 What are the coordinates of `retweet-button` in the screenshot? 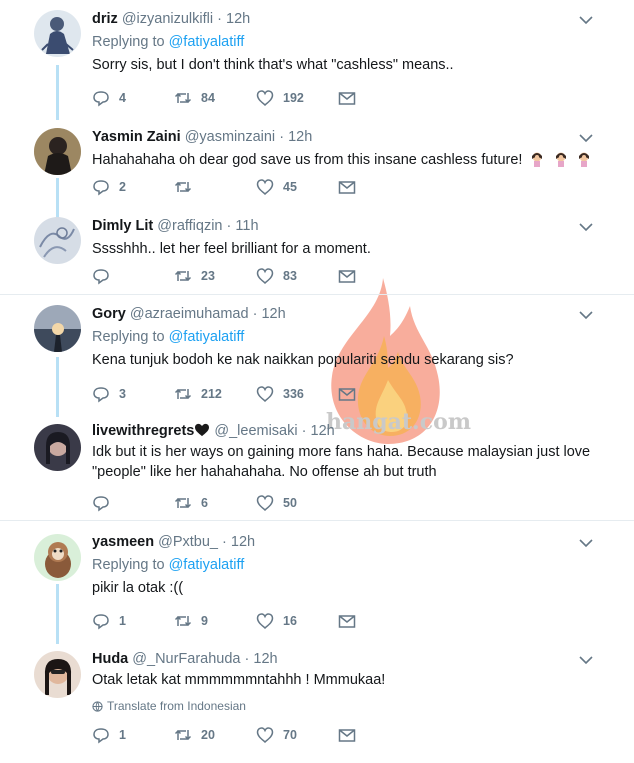 It's located at (215, 187).